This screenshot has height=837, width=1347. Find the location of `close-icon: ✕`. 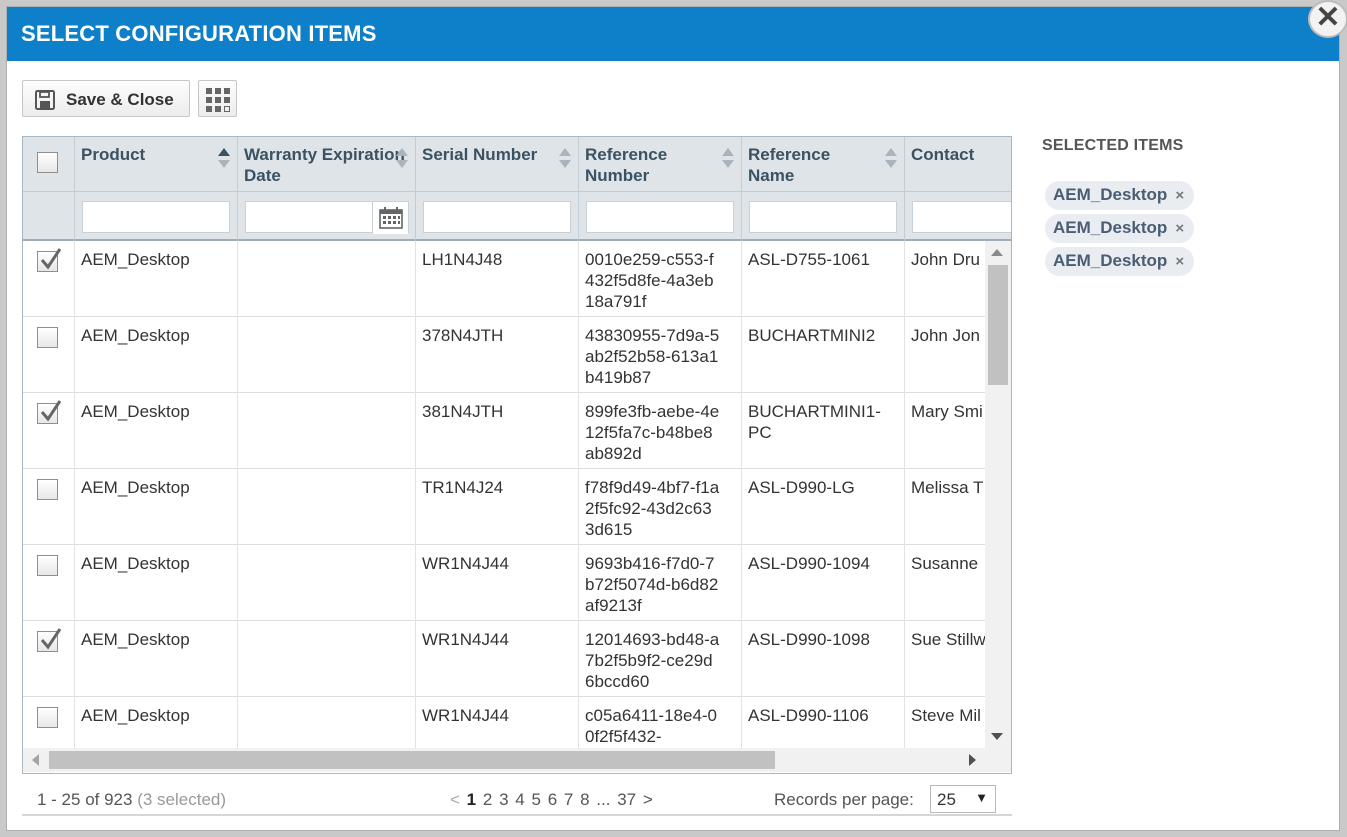

close-icon: ✕ is located at coordinates (1327, 19).